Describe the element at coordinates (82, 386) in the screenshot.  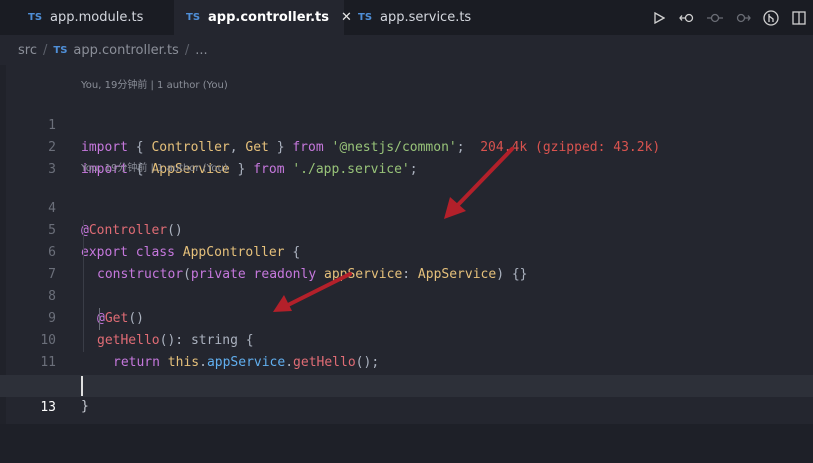
I see `text-cursor` at that location.